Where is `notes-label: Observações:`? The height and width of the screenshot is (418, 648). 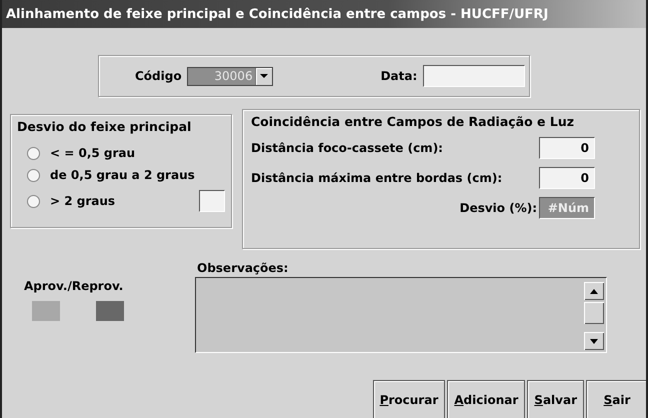 notes-label: Observações: is located at coordinates (243, 268).